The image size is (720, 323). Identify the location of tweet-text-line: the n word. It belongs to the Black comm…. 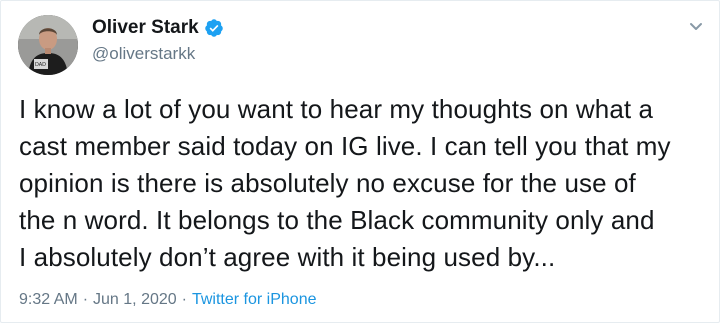
(337, 220).